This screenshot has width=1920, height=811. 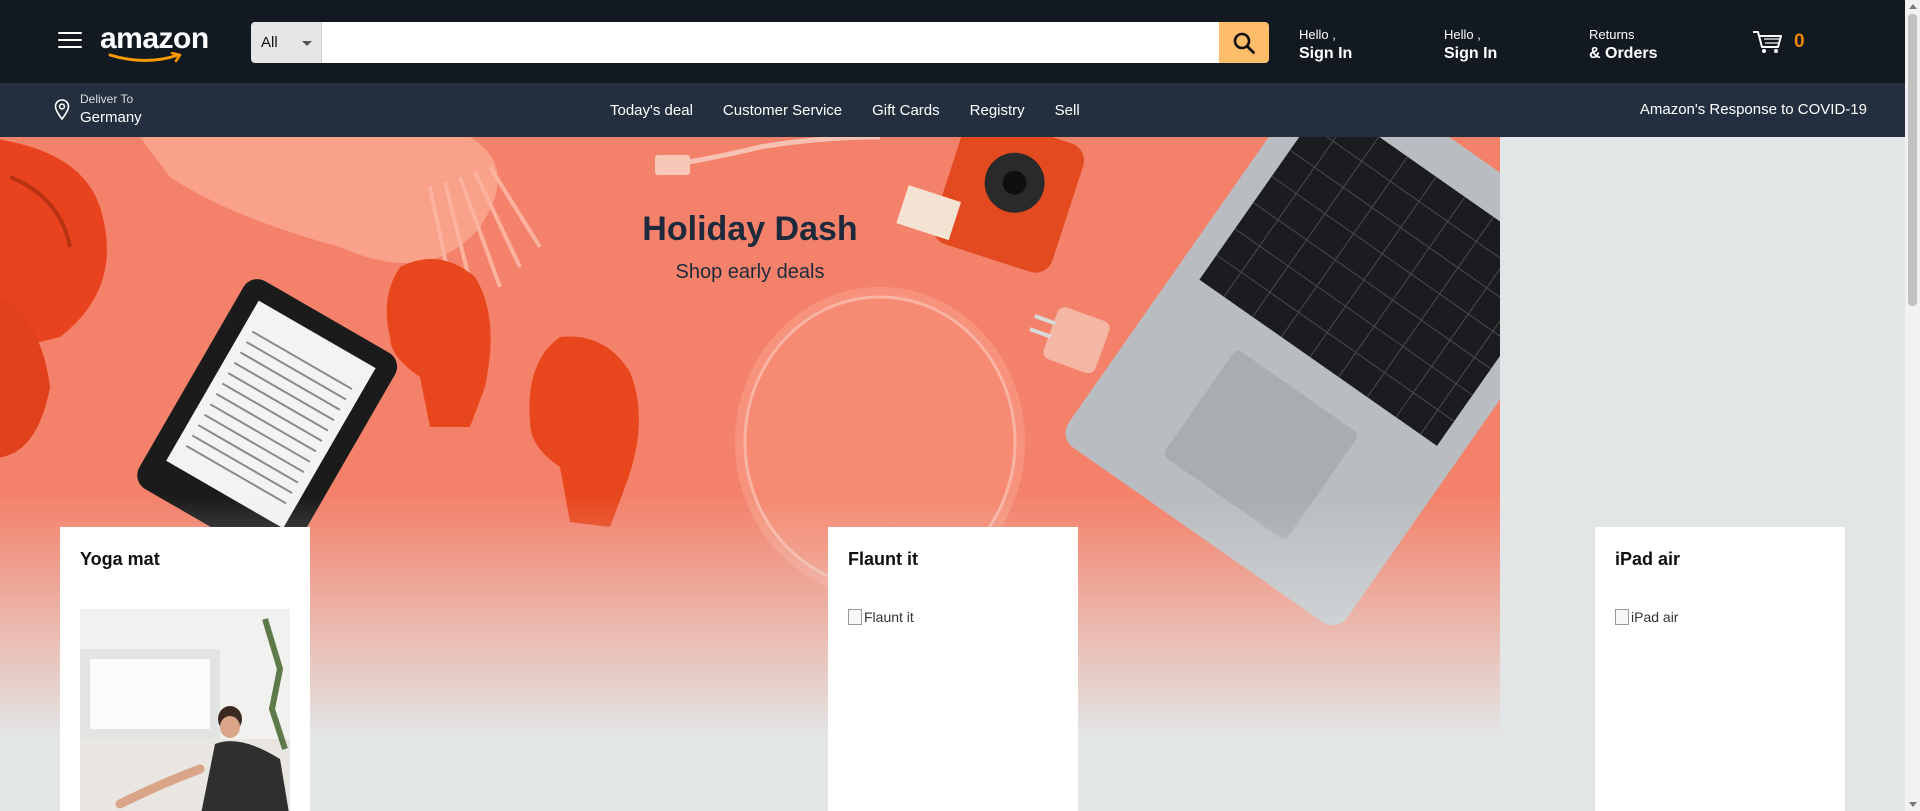 I want to click on search-icon, so click(x=1244, y=43).